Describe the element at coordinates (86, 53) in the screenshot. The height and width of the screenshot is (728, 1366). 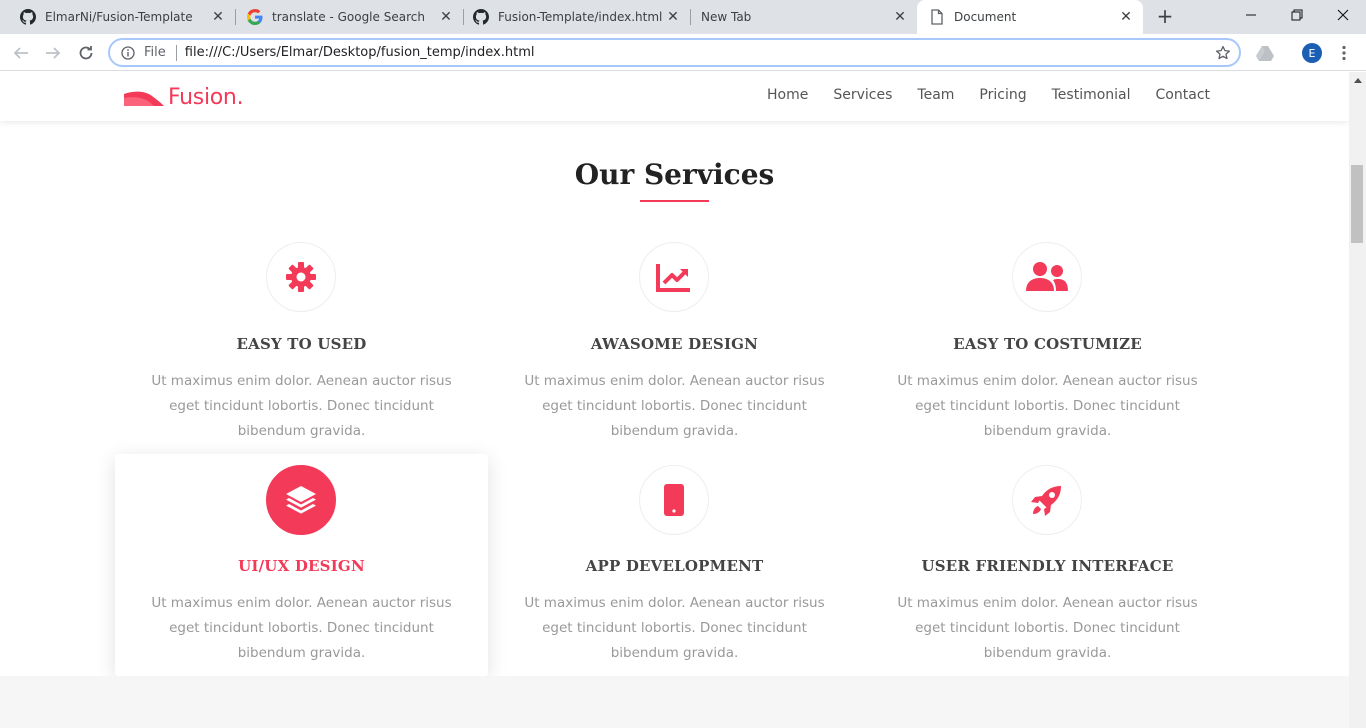
I see `reload-icon` at that location.